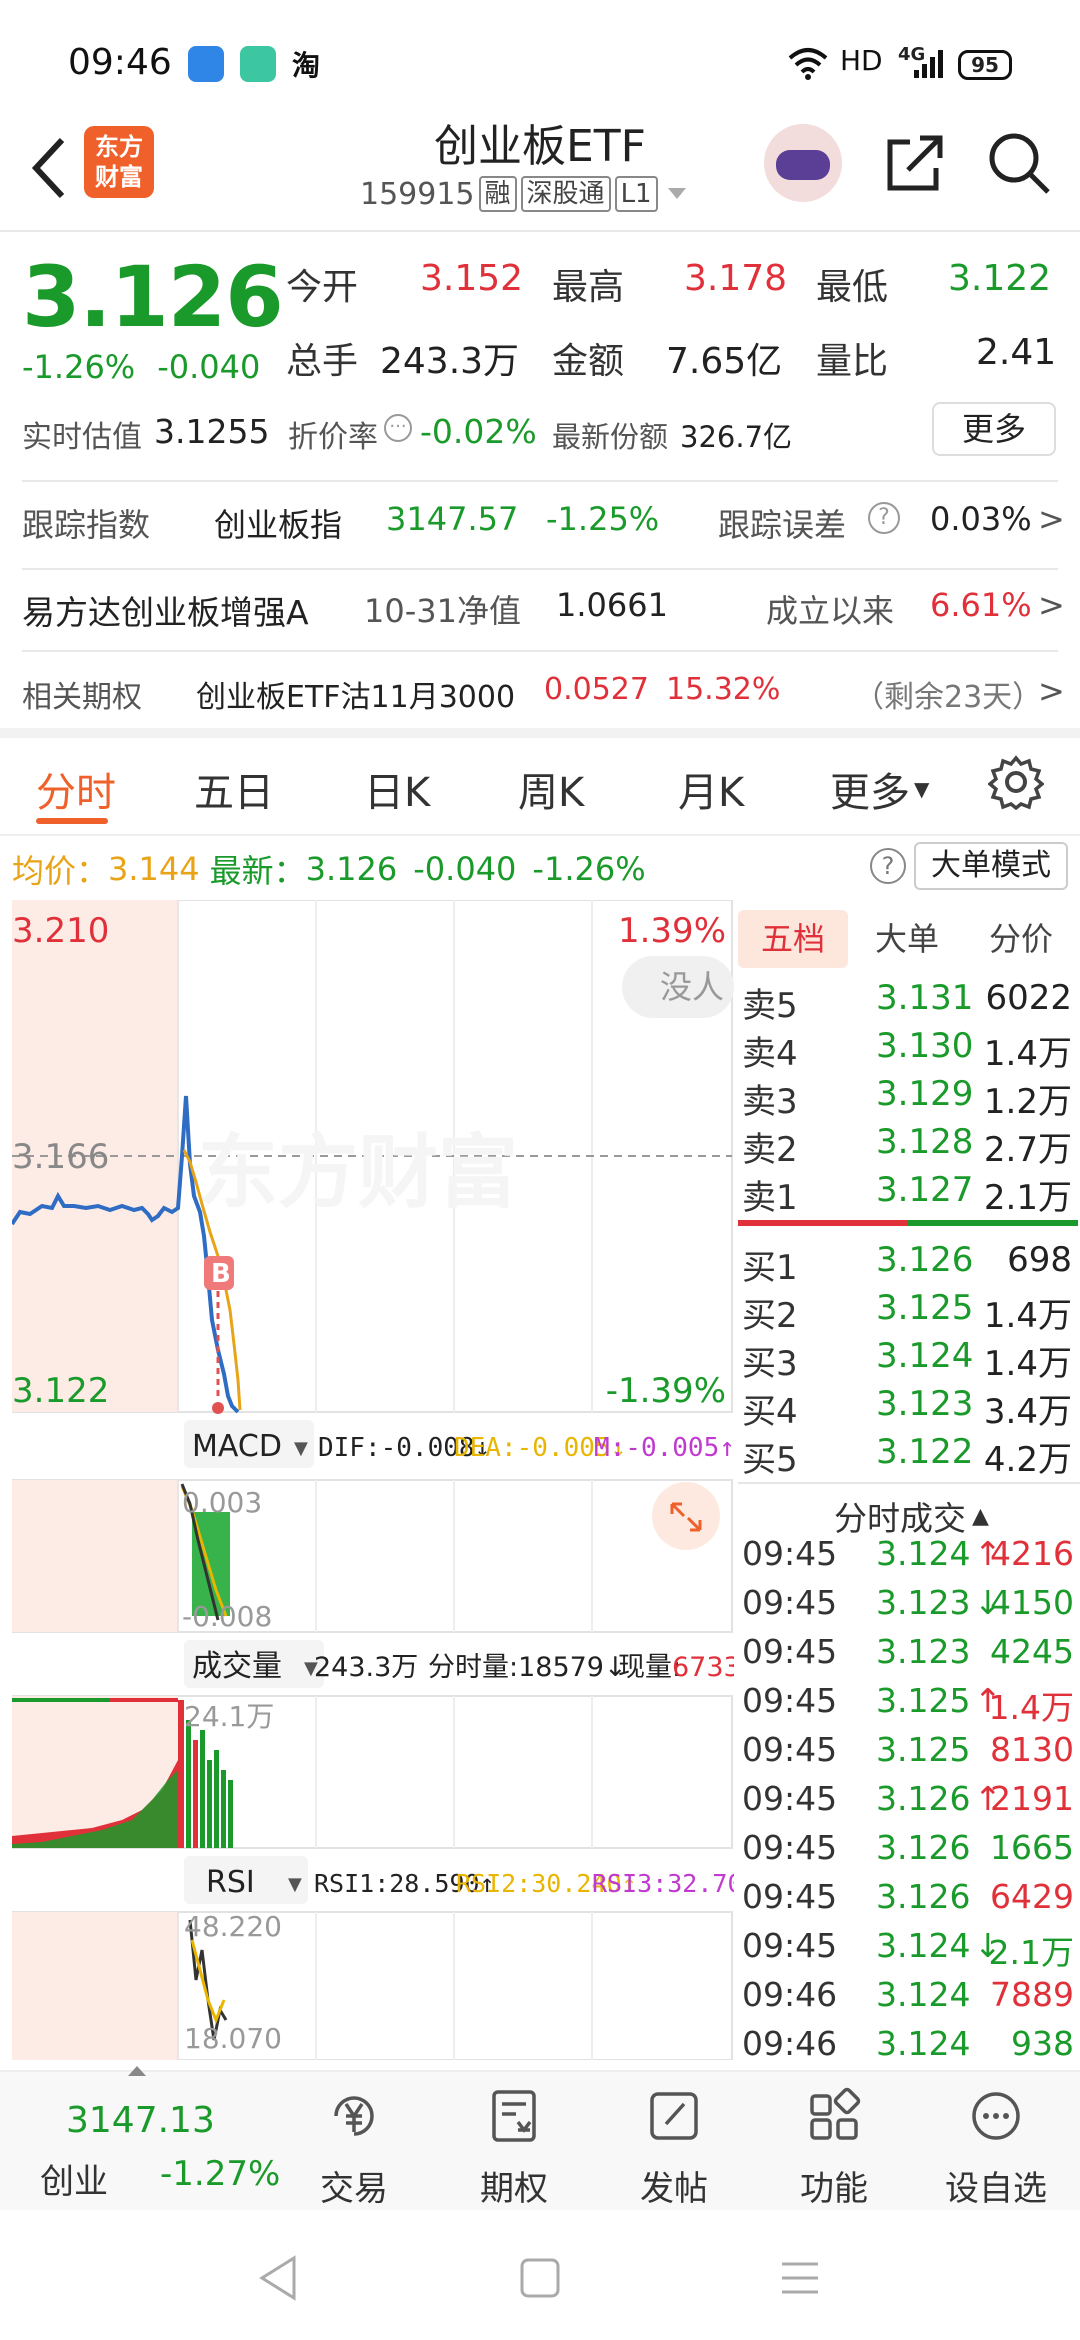 The height and width of the screenshot is (2340, 1080). What do you see at coordinates (140, 2120) in the screenshot?
I see `bottom-index-value: 3147.13` at bounding box center [140, 2120].